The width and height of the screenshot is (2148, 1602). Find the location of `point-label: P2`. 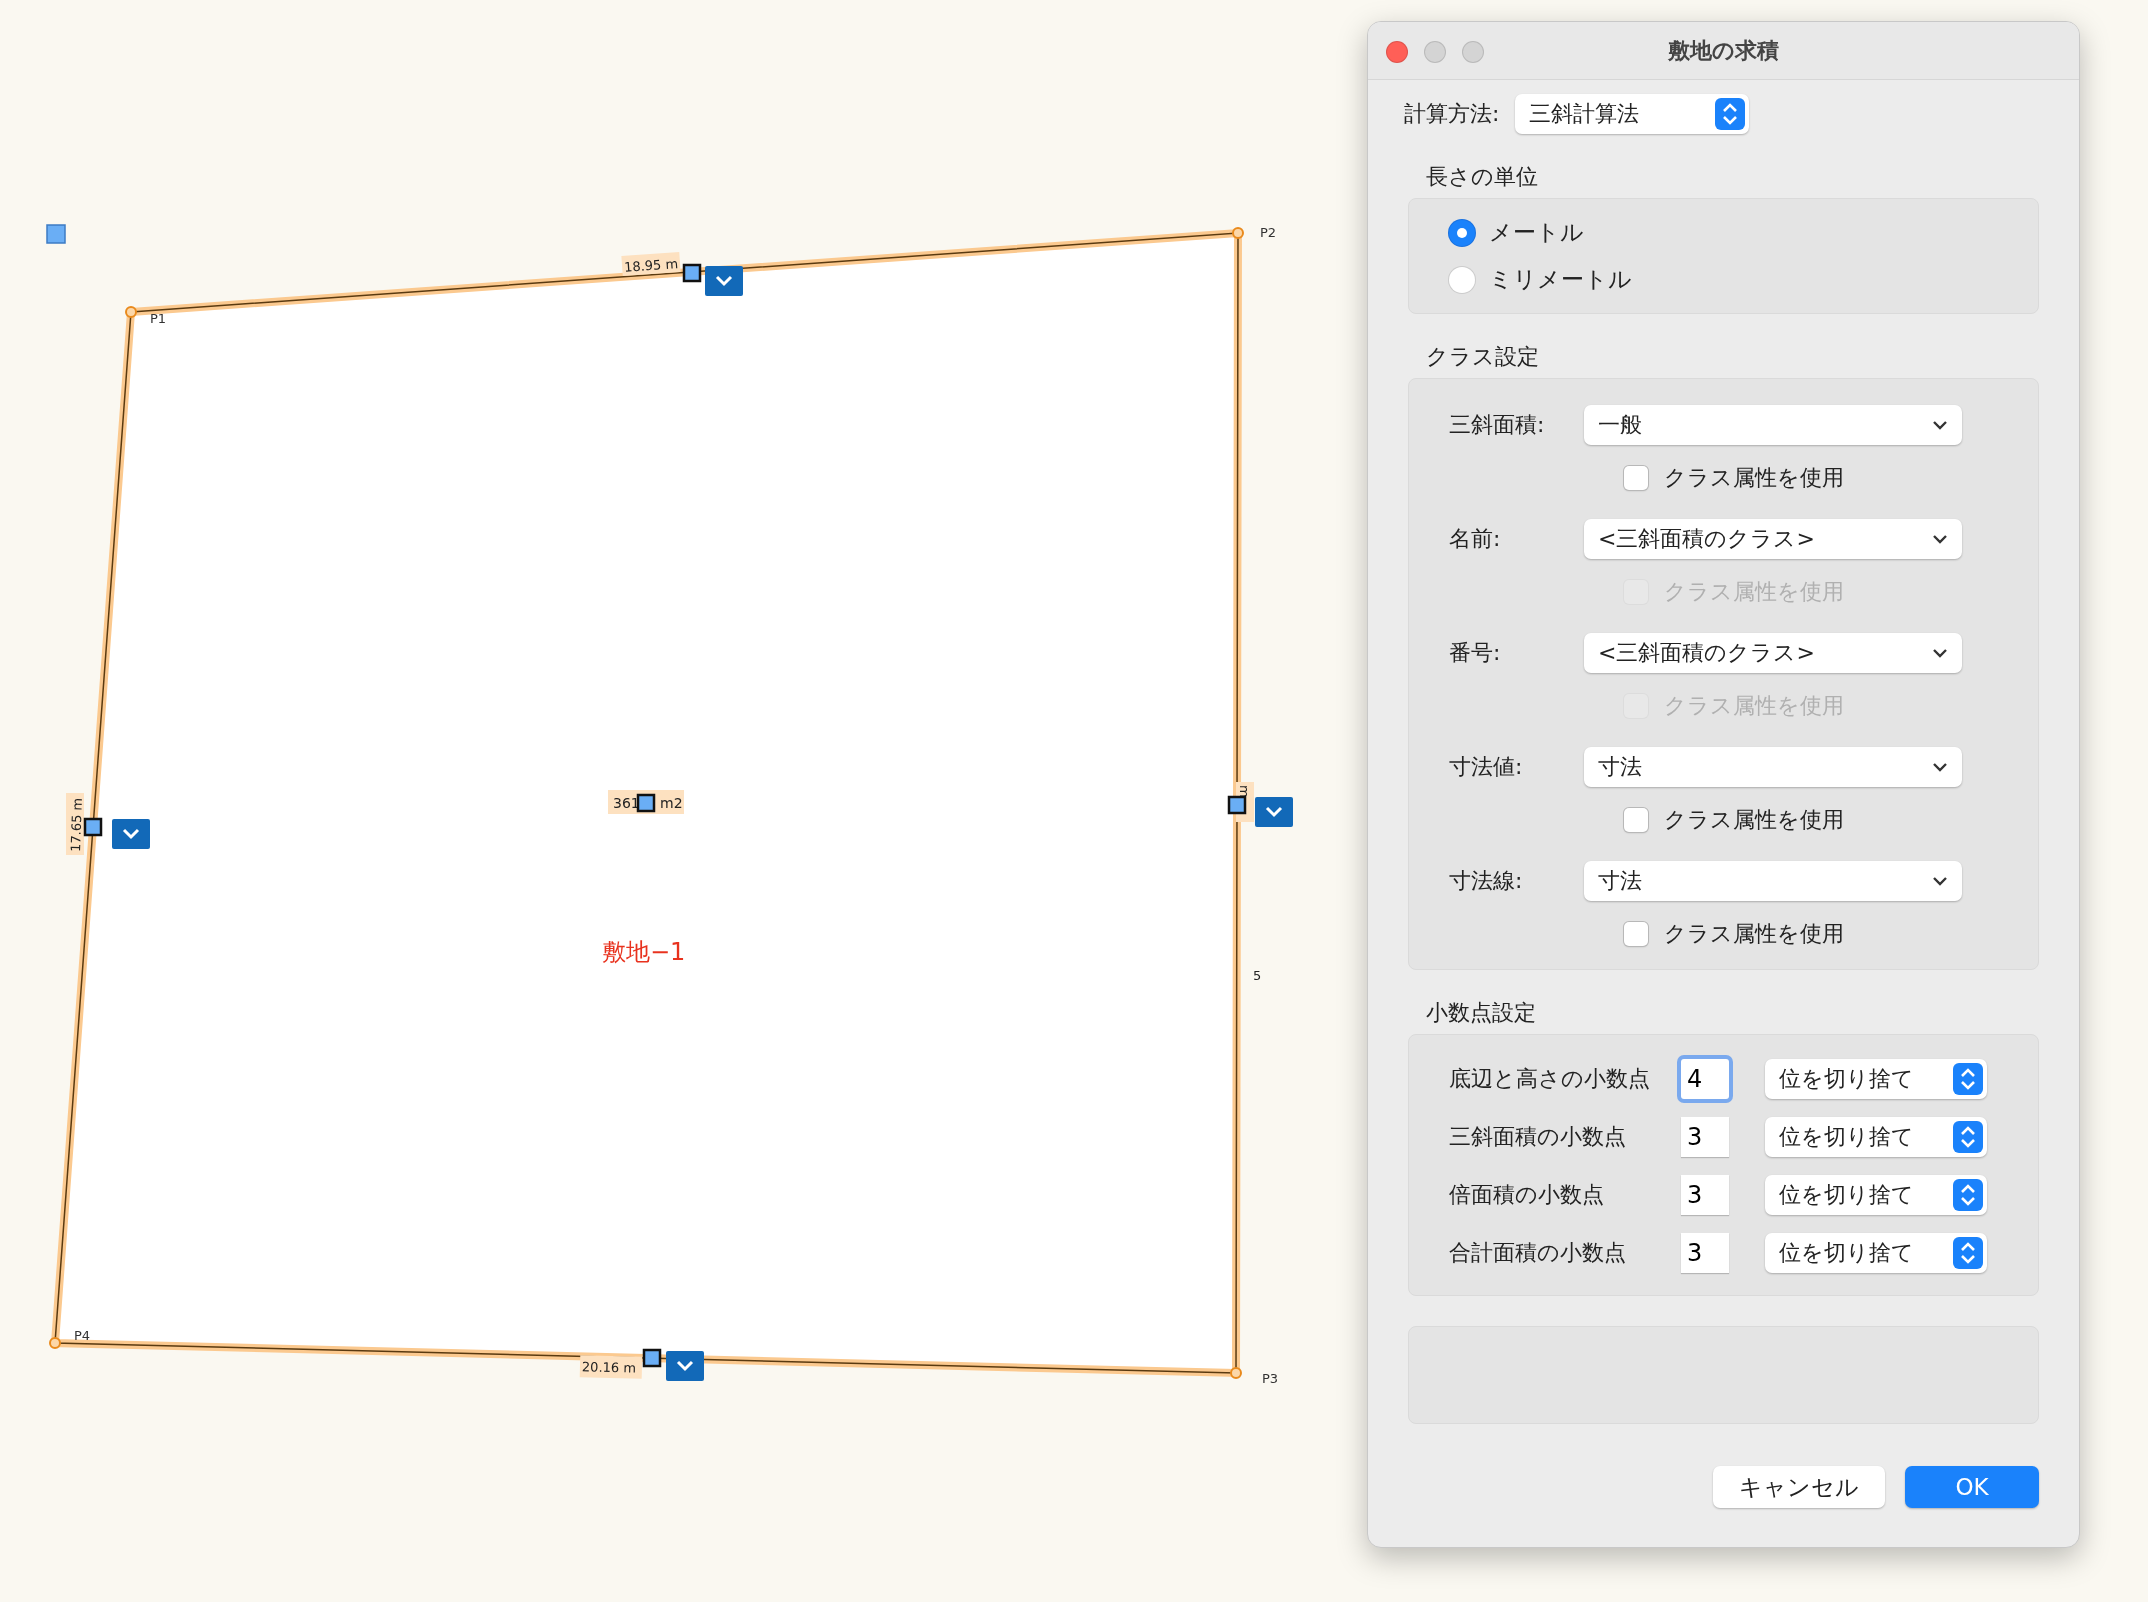

point-label: P2 is located at coordinates (1268, 232).